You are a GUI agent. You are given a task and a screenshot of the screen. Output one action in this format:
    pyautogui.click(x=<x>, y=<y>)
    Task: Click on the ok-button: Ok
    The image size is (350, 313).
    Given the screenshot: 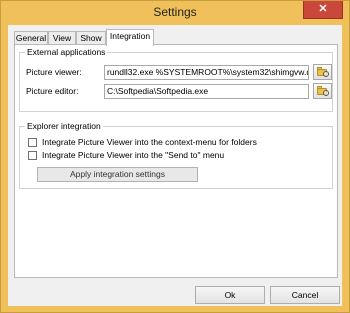 What is the action you would take?
    pyautogui.click(x=230, y=295)
    